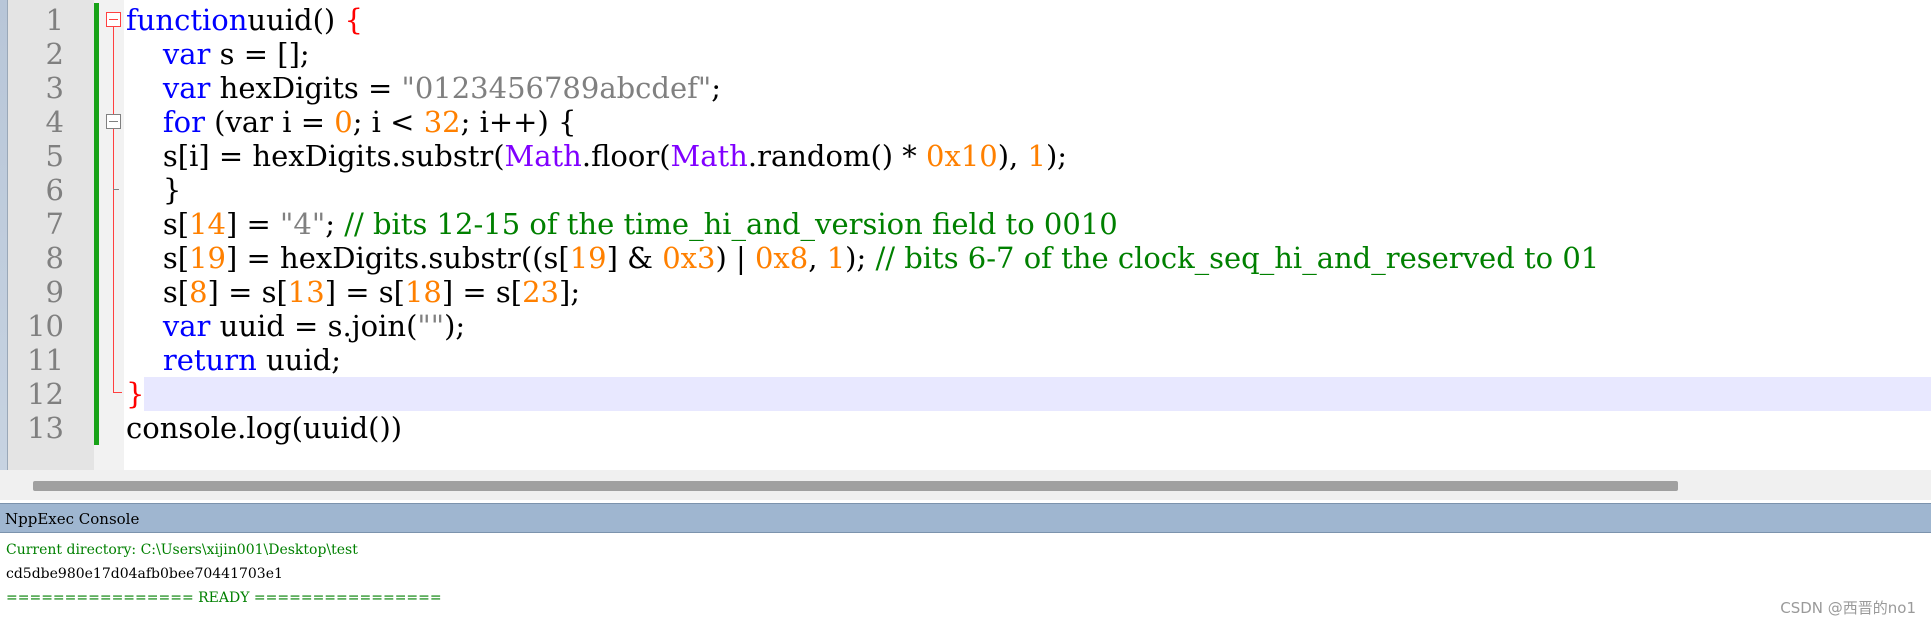 The height and width of the screenshot is (627, 1931). I want to click on code-line: return uuid;, so click(233, 360).